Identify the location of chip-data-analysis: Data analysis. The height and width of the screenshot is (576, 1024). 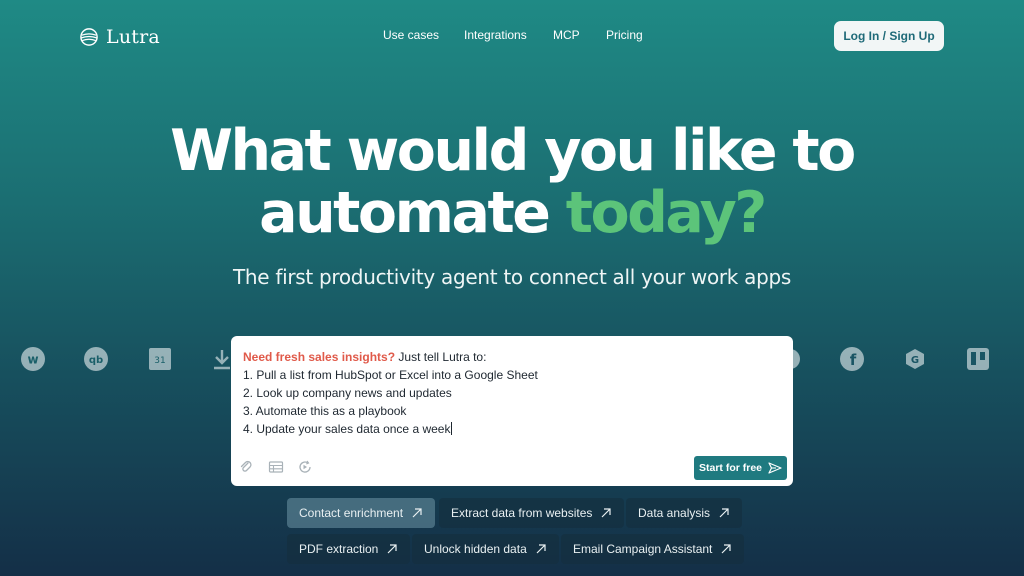
(684, 513).